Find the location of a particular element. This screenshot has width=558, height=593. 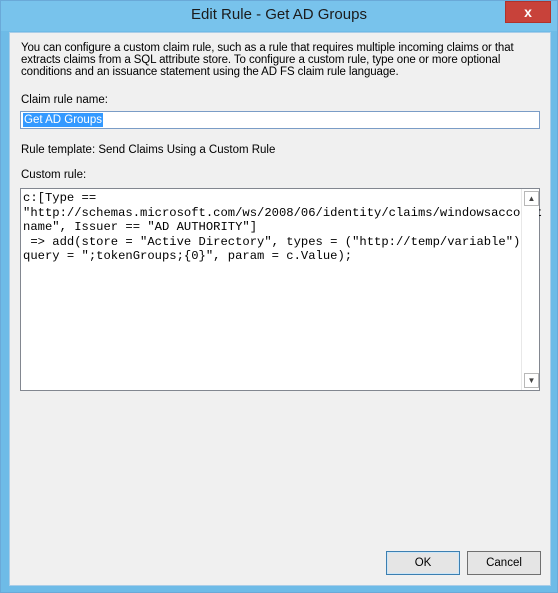

custom-rule-label: Custom rule: is located at coordinates (54, 175).